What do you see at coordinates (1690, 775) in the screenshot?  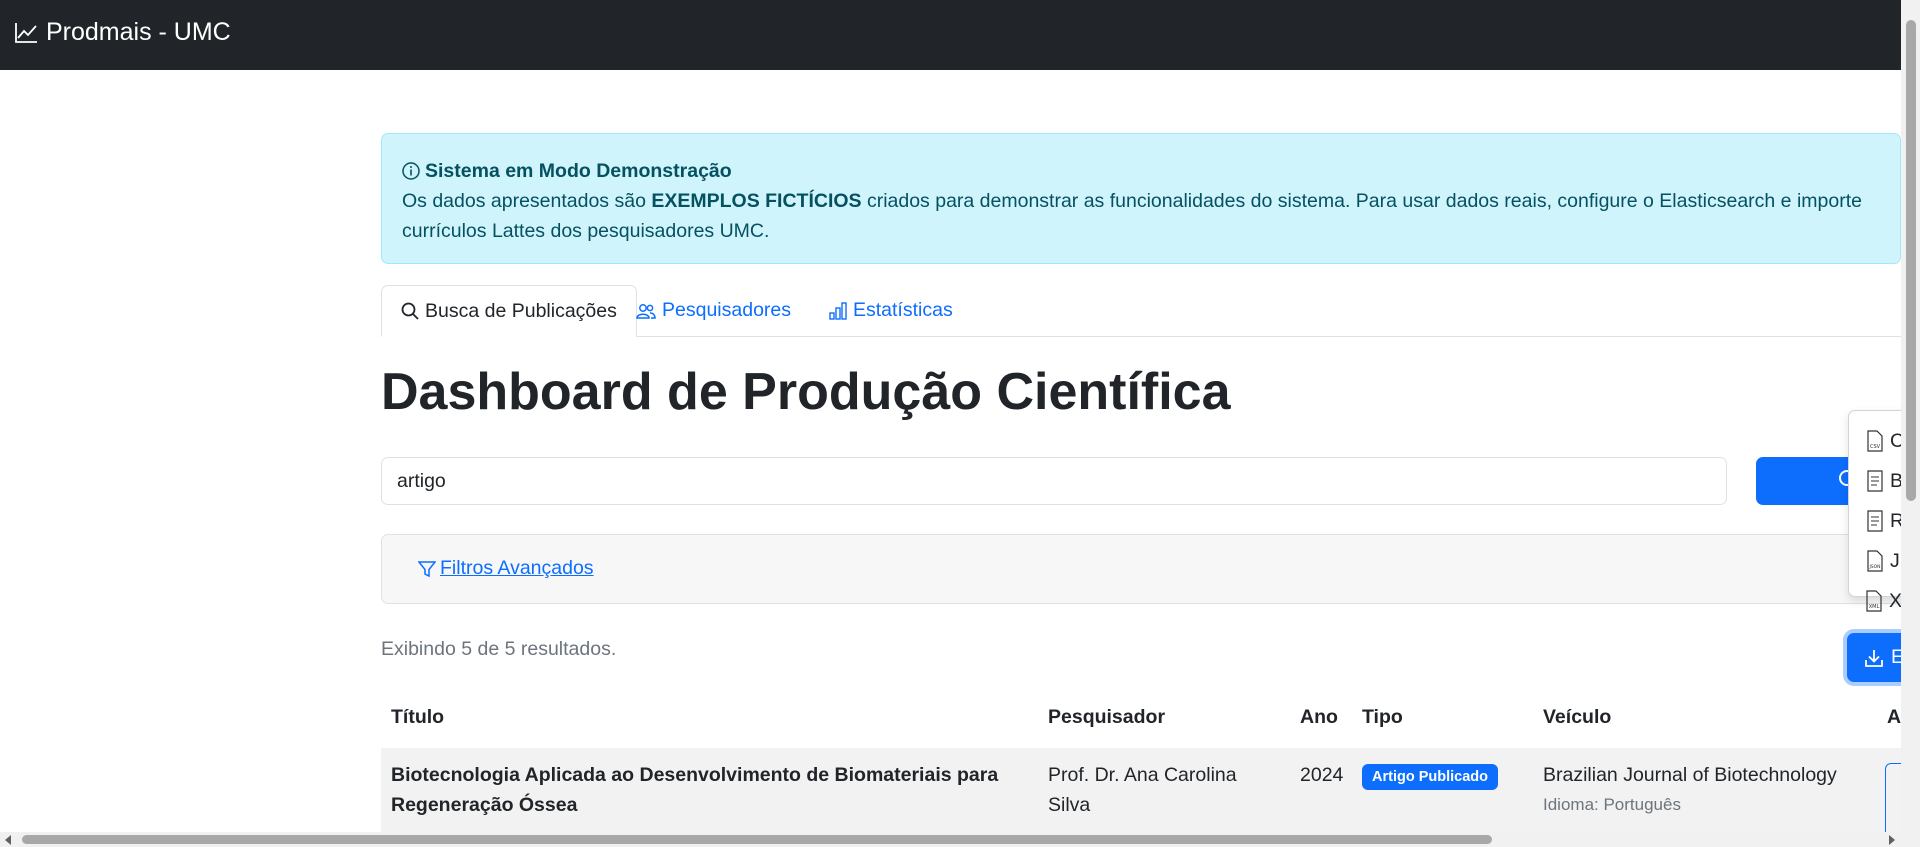 I see `venue-name: Brazilian Journal of Biotechnology` at bounding box center [1690, 775].